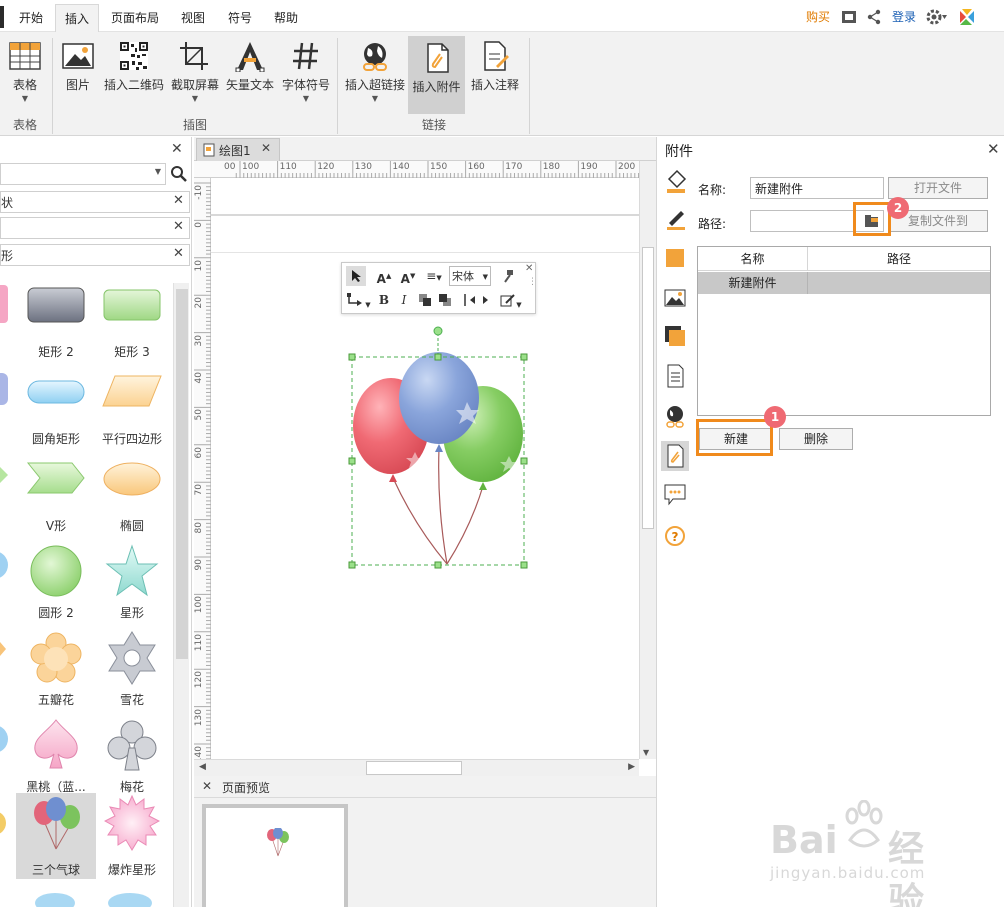 This screenshot has width=1004, height=907. What do you see at coordinates (266, 148) in the screenshot?
I see `tab-close-icon: ✕` at bounding box center [266, 148].